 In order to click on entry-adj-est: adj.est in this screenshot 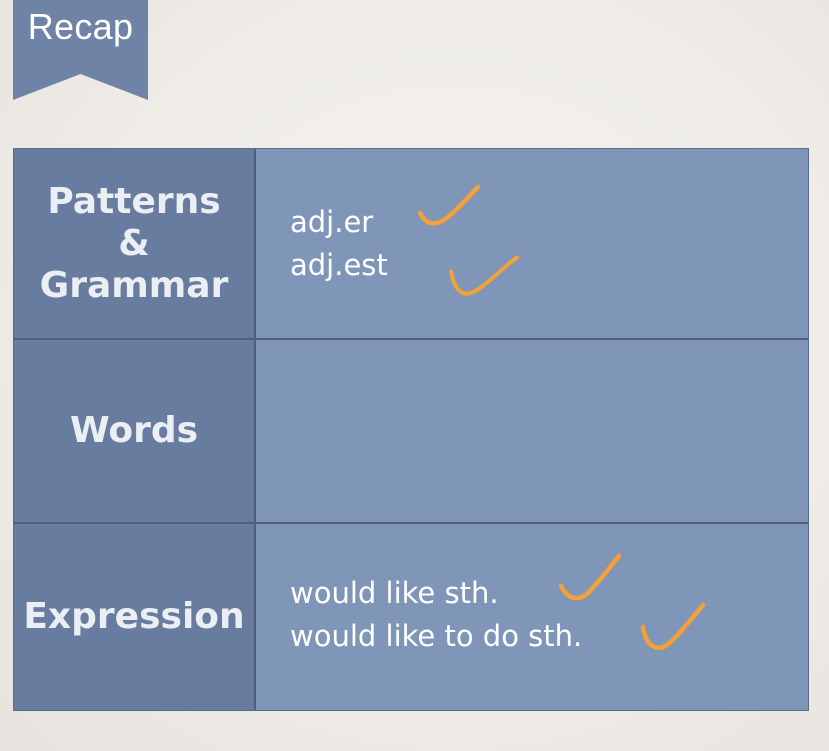, I will do `click(339, 265)`.